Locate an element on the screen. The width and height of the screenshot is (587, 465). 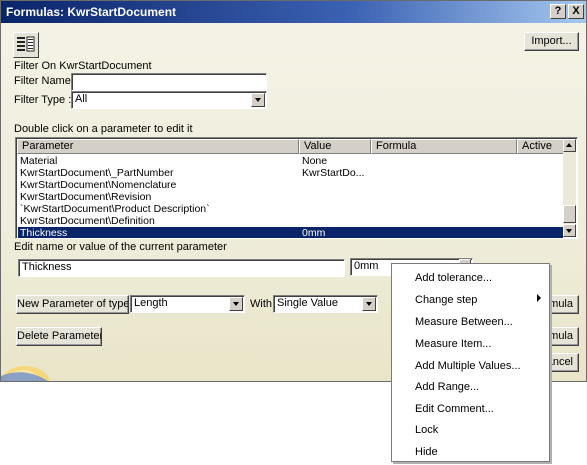
header-active: Active is located at coordinates (540, 146).